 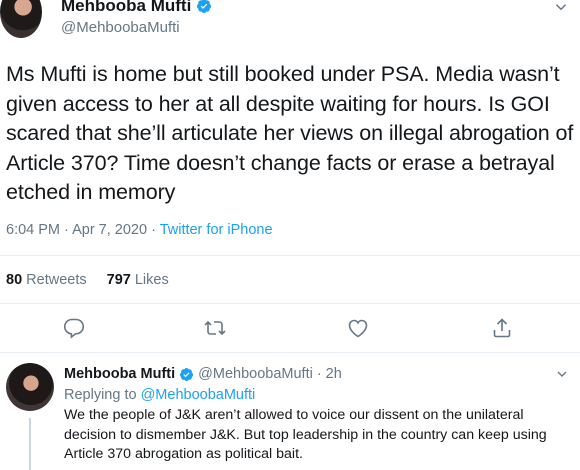 What do you see at coordinates (502, 328) in the screenshot?
I see `share-icon` at bounding box center [502, 328].